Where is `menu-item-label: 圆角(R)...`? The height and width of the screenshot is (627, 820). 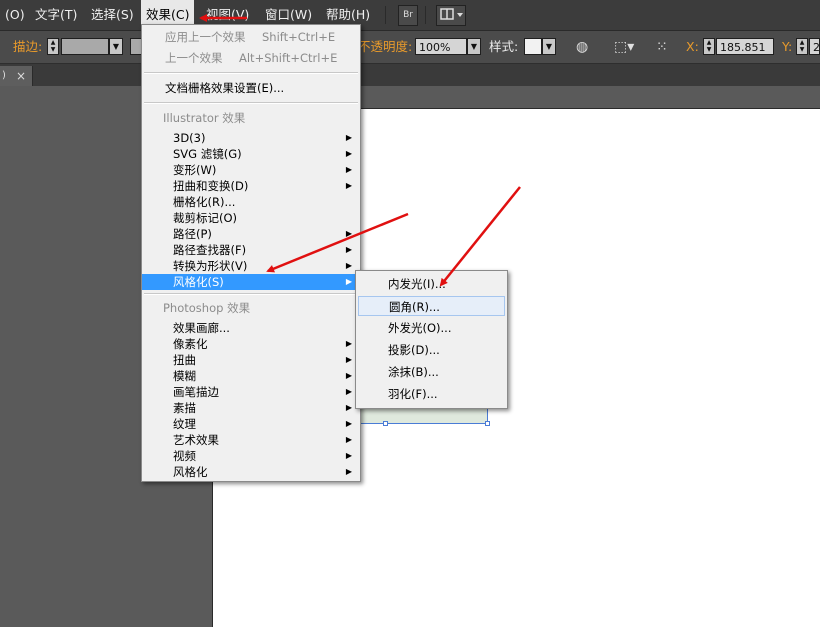 menu-item-label: 圆角(R)... is located at coordinates (414, 307).